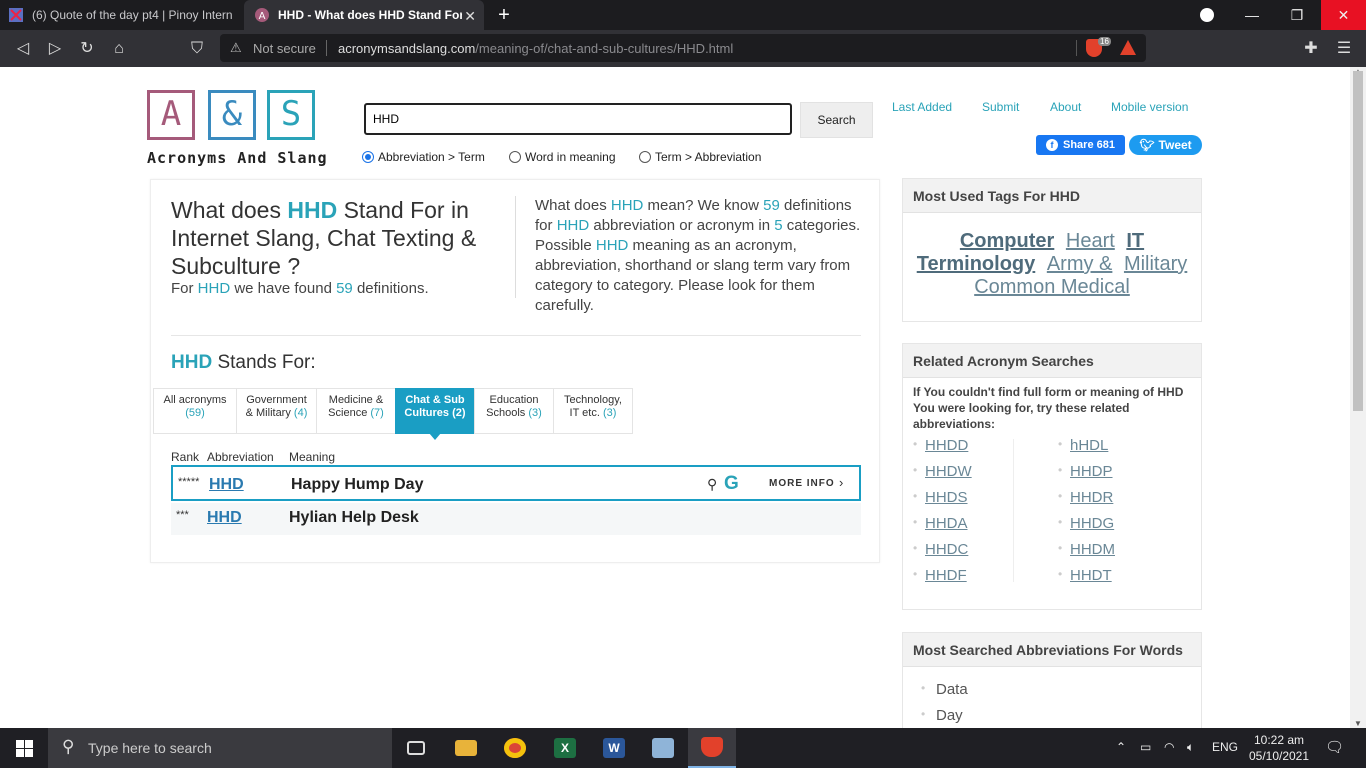 The width and height of the screenshot is (1366, 768). I want to click on table-row: ***** HHD Happy Hump Day ⚲ G MORE INFO ›, so click(516, 483).